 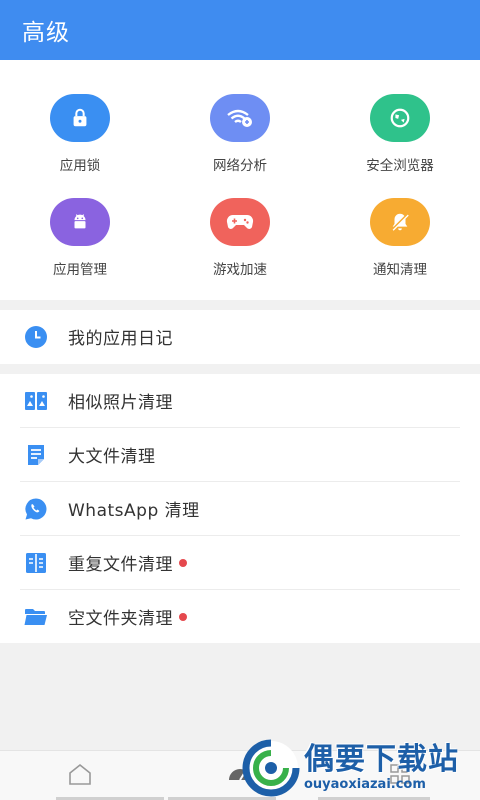 I want to click on home-icon, so click(x=80, y=776).